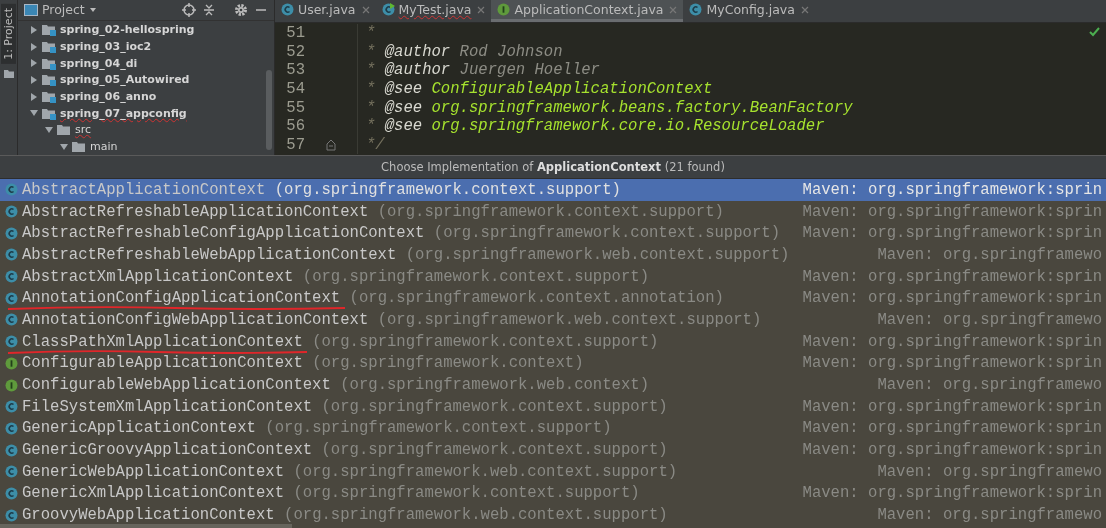 Image resolution: width=1106 pixels, height=528 pixels. I want to click on implementation-item: AbstractRefreshableWebApplicationContext (org.springframework.web.context.support) Maven: org.springframewo, so click(553, 255).